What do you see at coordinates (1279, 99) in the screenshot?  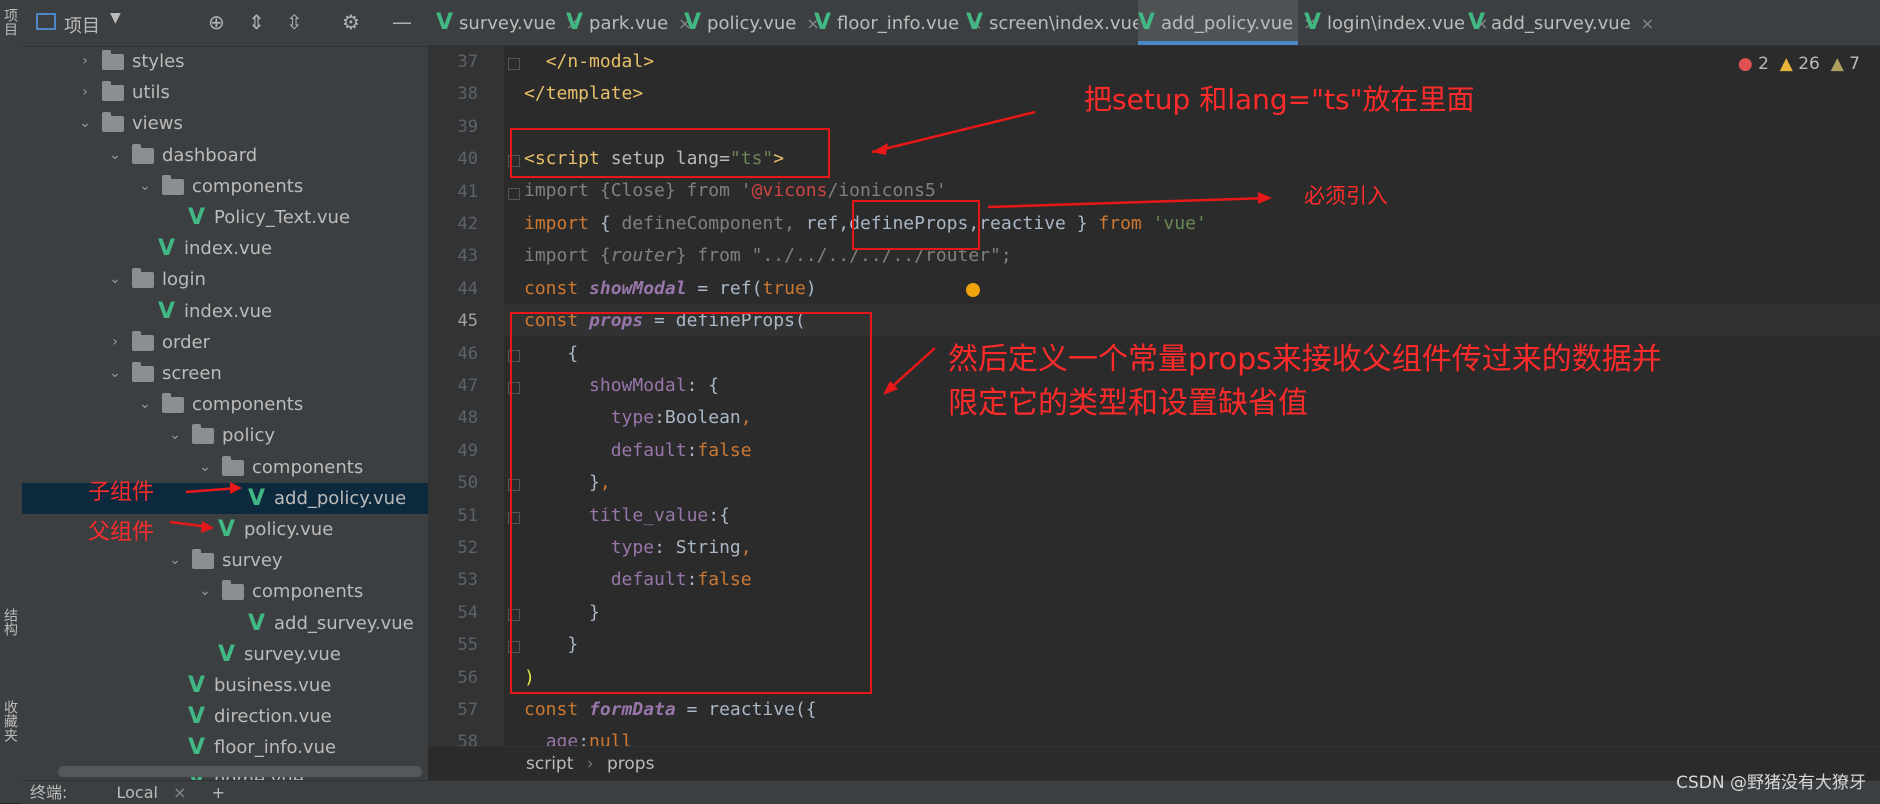 I see `annotation-setup-note: 把setup 和lang="ts"放在里面` at bounding box center [1279, 99].